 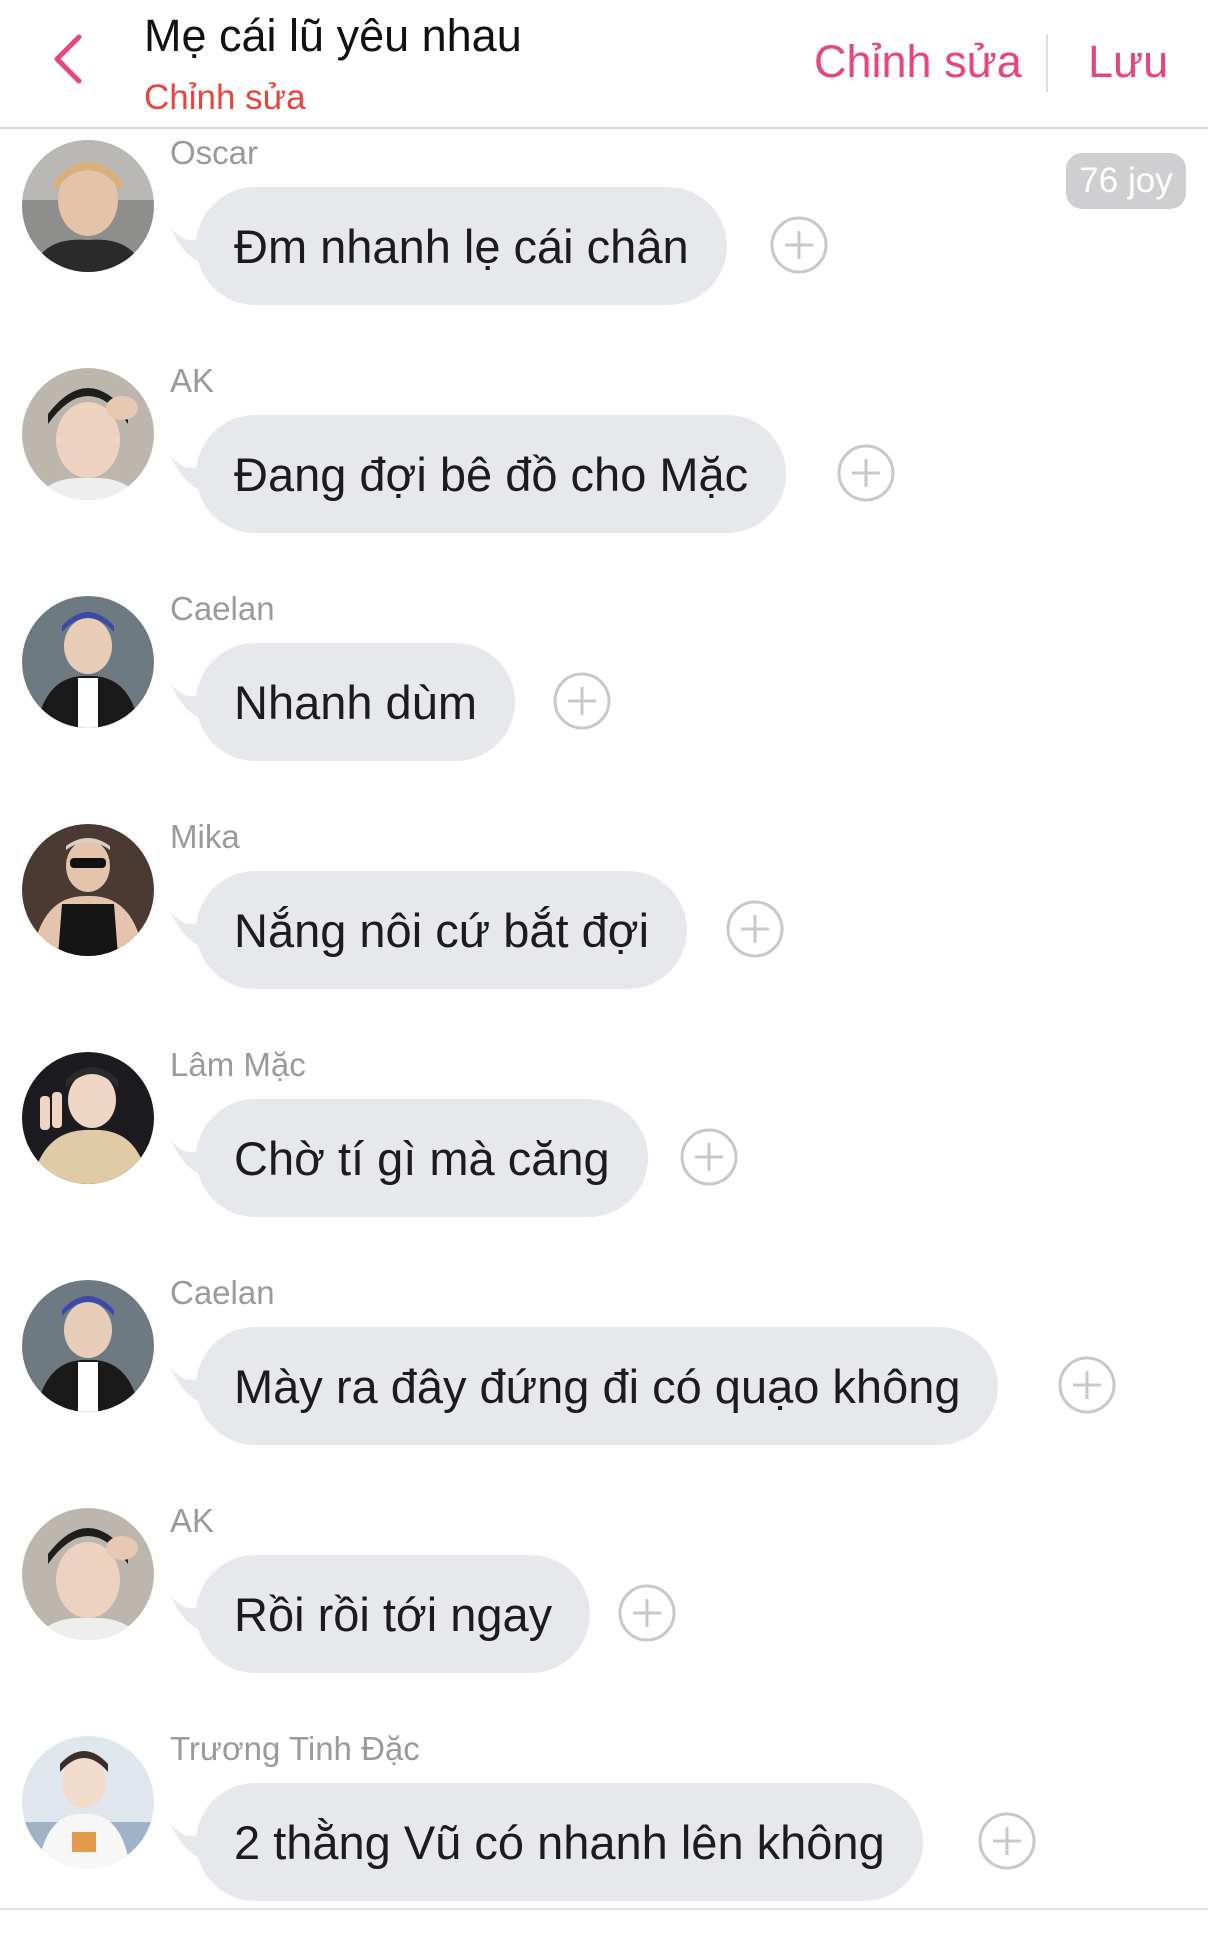 I want to click on sender-name: Trương Tinh Đặc, so click(x=295, y=1748).